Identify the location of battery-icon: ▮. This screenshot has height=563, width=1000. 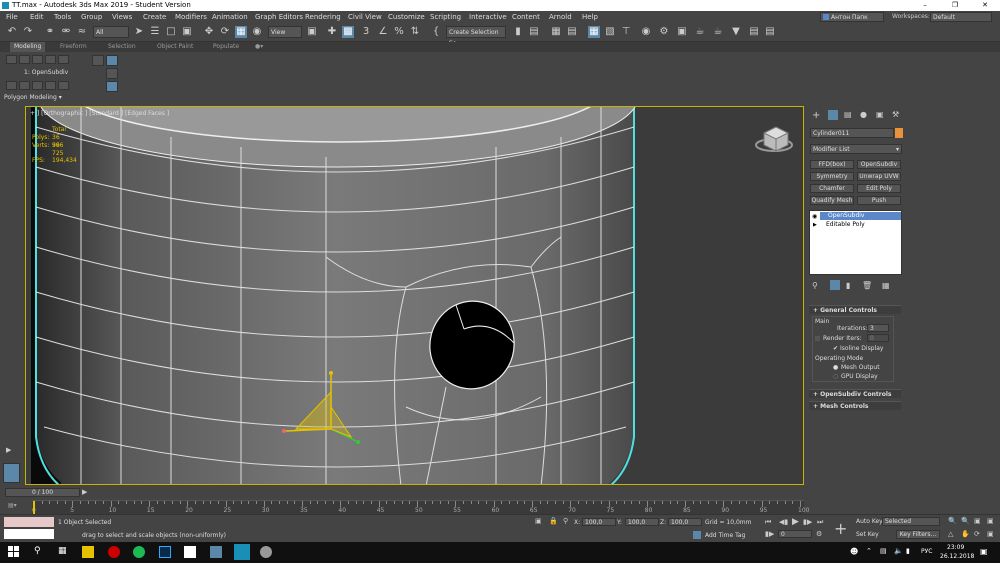
(908, 551).